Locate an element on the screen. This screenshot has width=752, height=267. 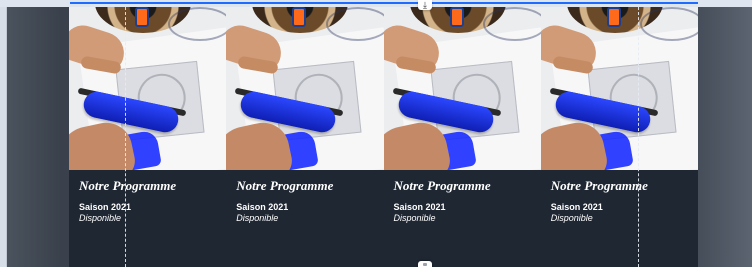
selection-outline is located at coordinates (384, 3).